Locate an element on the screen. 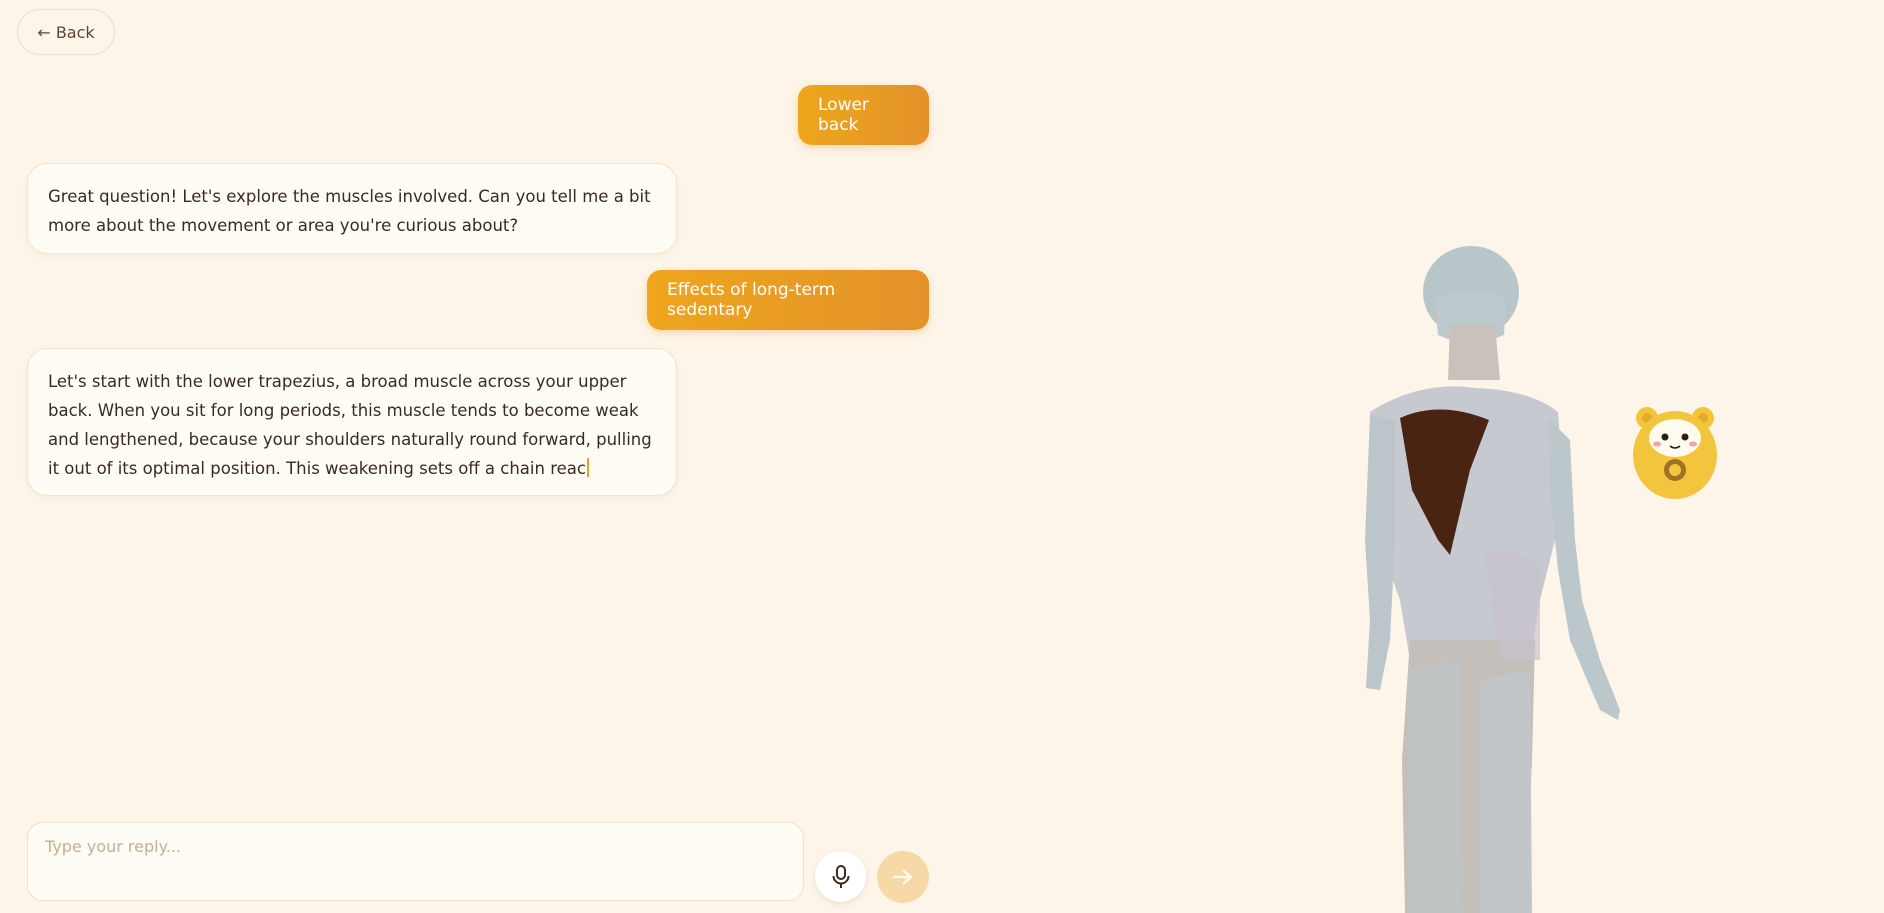 The width and height of the screenshot is (1884, 913). microphone-icon is located at coordinates (840, 876).